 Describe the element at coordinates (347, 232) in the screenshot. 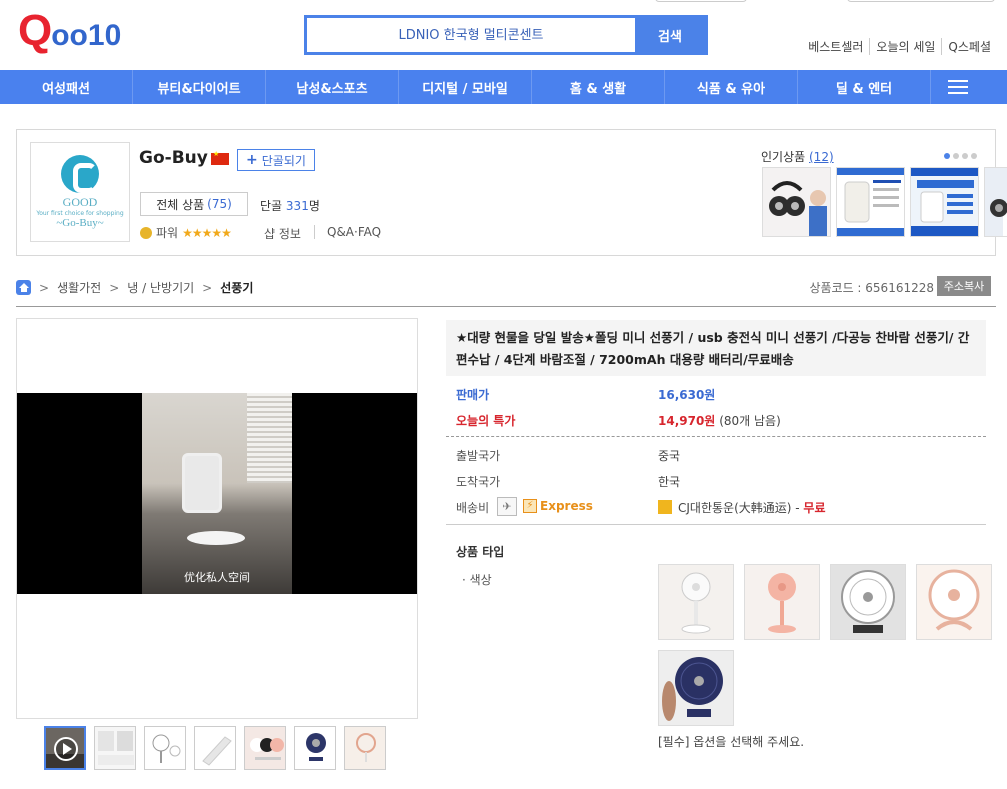

I see `qa-faq-link: Q&A·FAQ` at that location.